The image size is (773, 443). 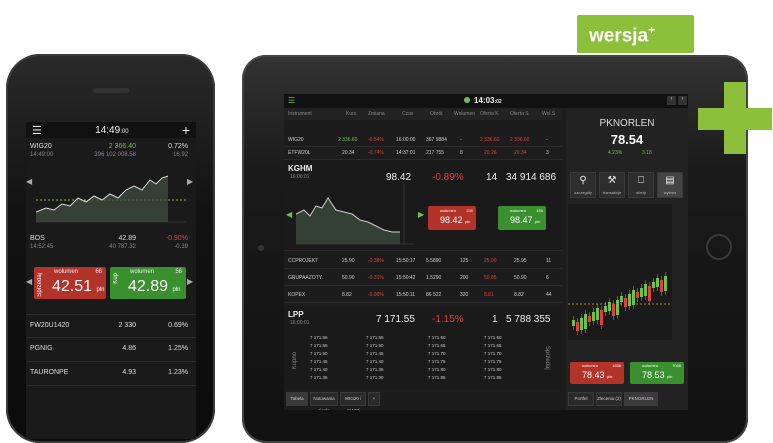 What do you see at coordinates (407, 114) in the screenshot?
I see `col-czas: Czas` at bounding box center [407, 114].